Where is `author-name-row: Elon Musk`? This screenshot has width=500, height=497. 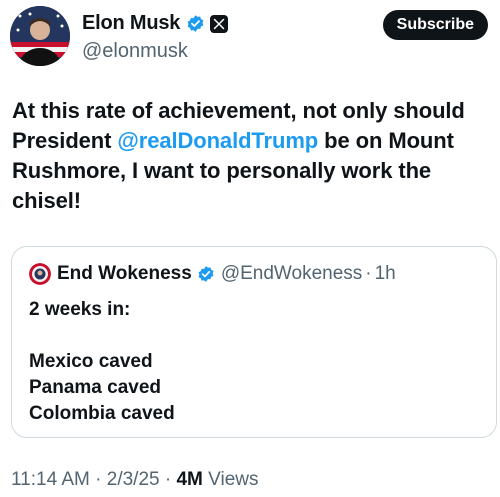
author-name-row: Elon Musk is located at coordinates (155, 23).